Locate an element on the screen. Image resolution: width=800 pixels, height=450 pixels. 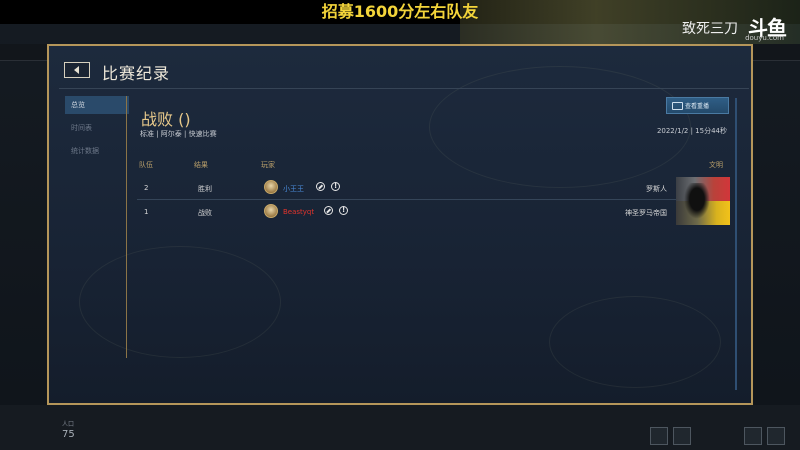
sidebar-item-statistics: 统计数据 is located at coordinates (97, 151).